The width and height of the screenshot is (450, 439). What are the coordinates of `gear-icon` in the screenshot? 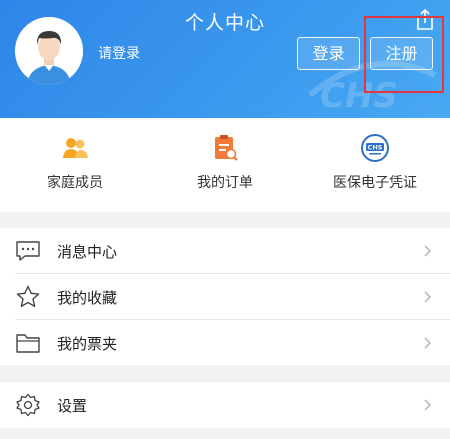 It's located at (28, 405).